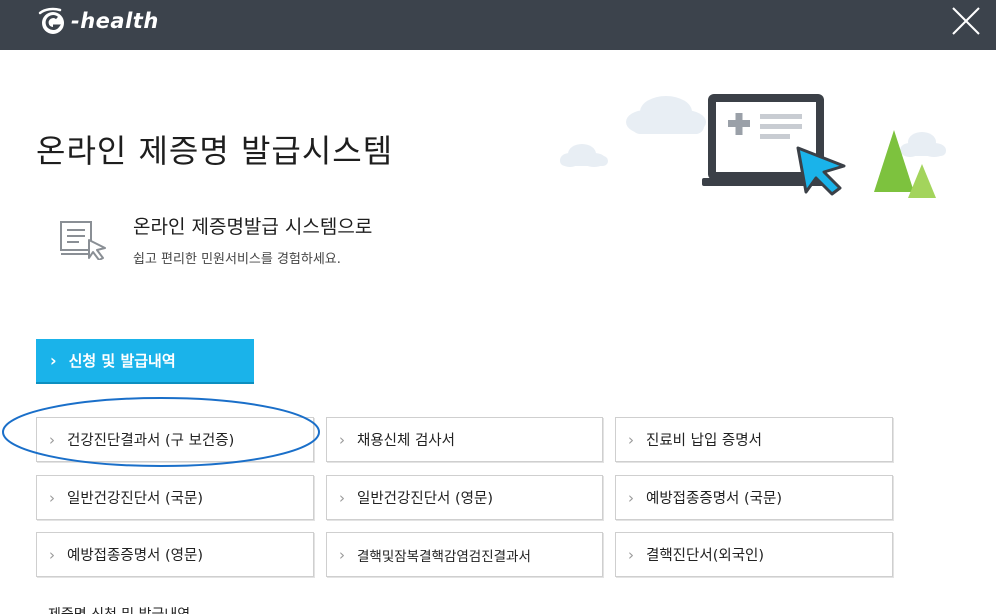 This screenshot has height=614, width=996. I want to click on cert-label: 결핵진단서(외국인), so click(705, 556).